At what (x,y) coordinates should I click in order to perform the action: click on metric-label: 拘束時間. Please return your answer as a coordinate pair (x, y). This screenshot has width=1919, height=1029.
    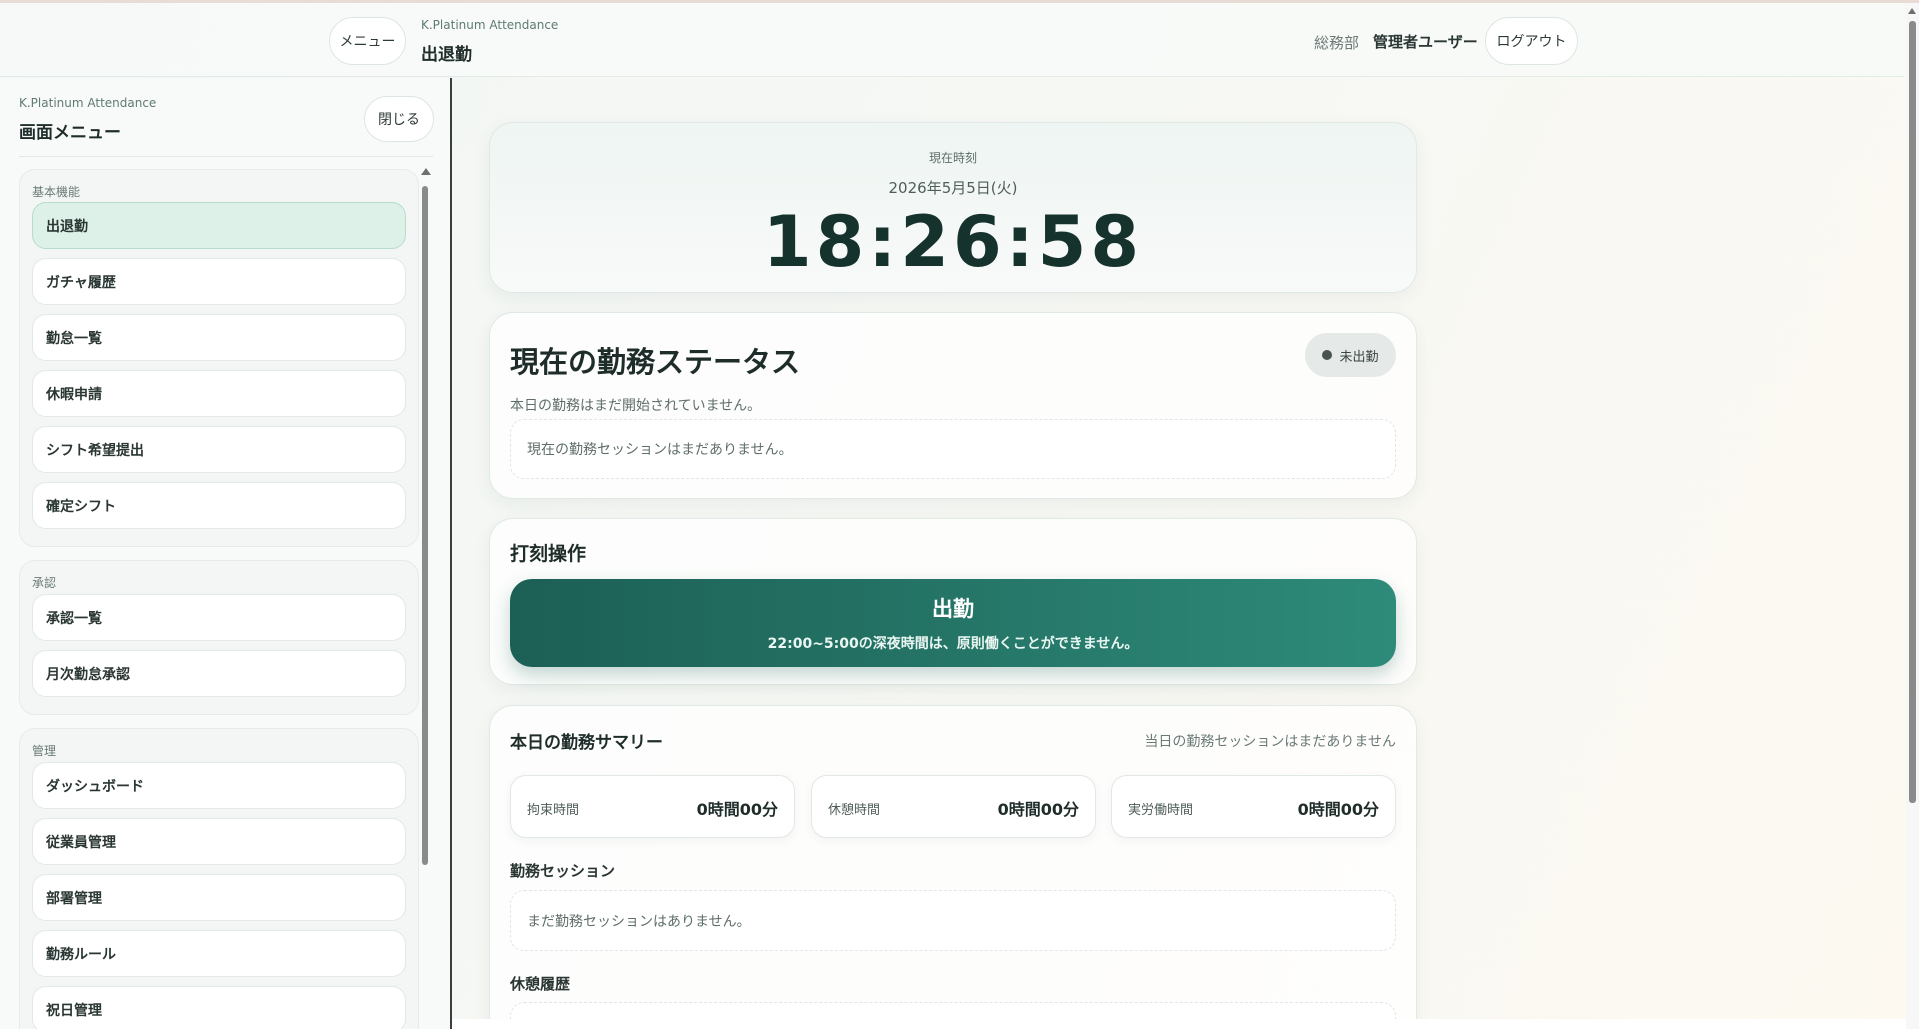
    Looking at the image, I should click on (553, 810).